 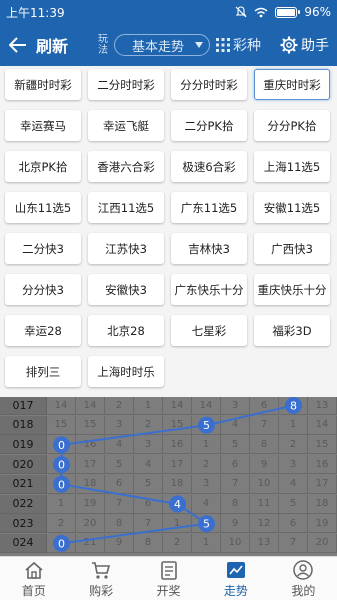 I want to click on tab-label: 走势, so click(x=235, y=590).